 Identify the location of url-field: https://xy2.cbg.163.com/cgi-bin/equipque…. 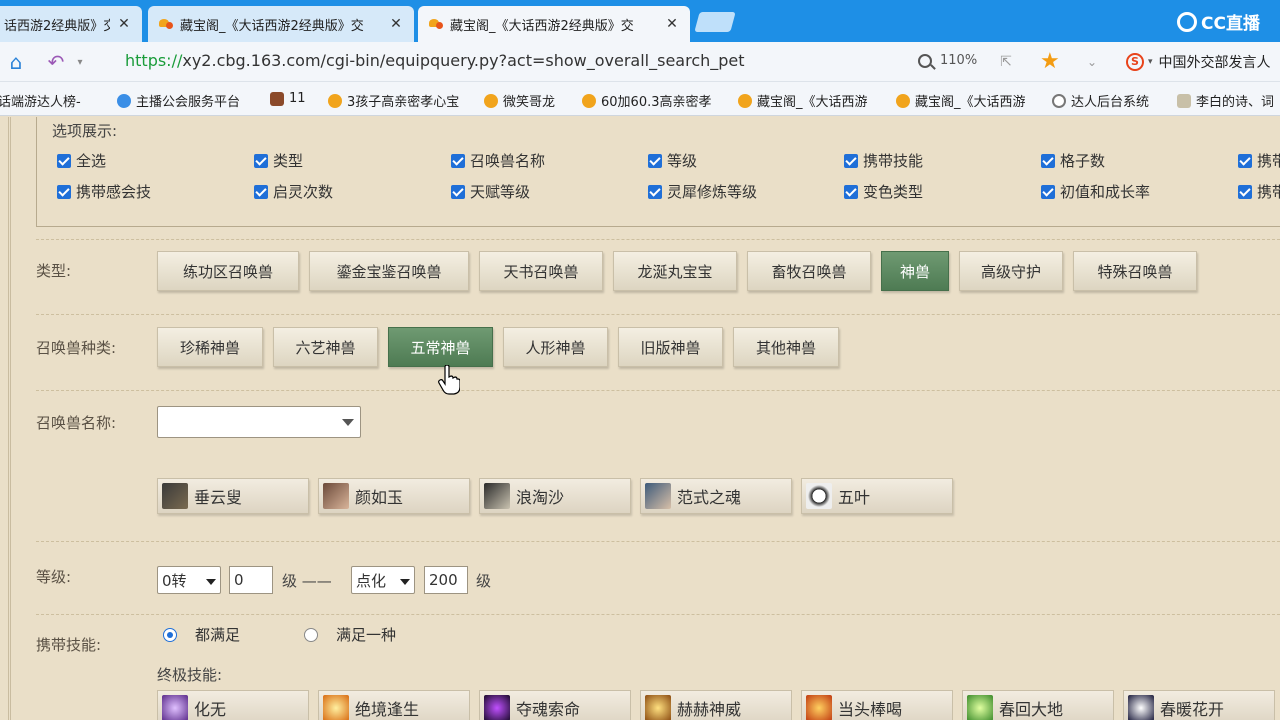
(435, 60).